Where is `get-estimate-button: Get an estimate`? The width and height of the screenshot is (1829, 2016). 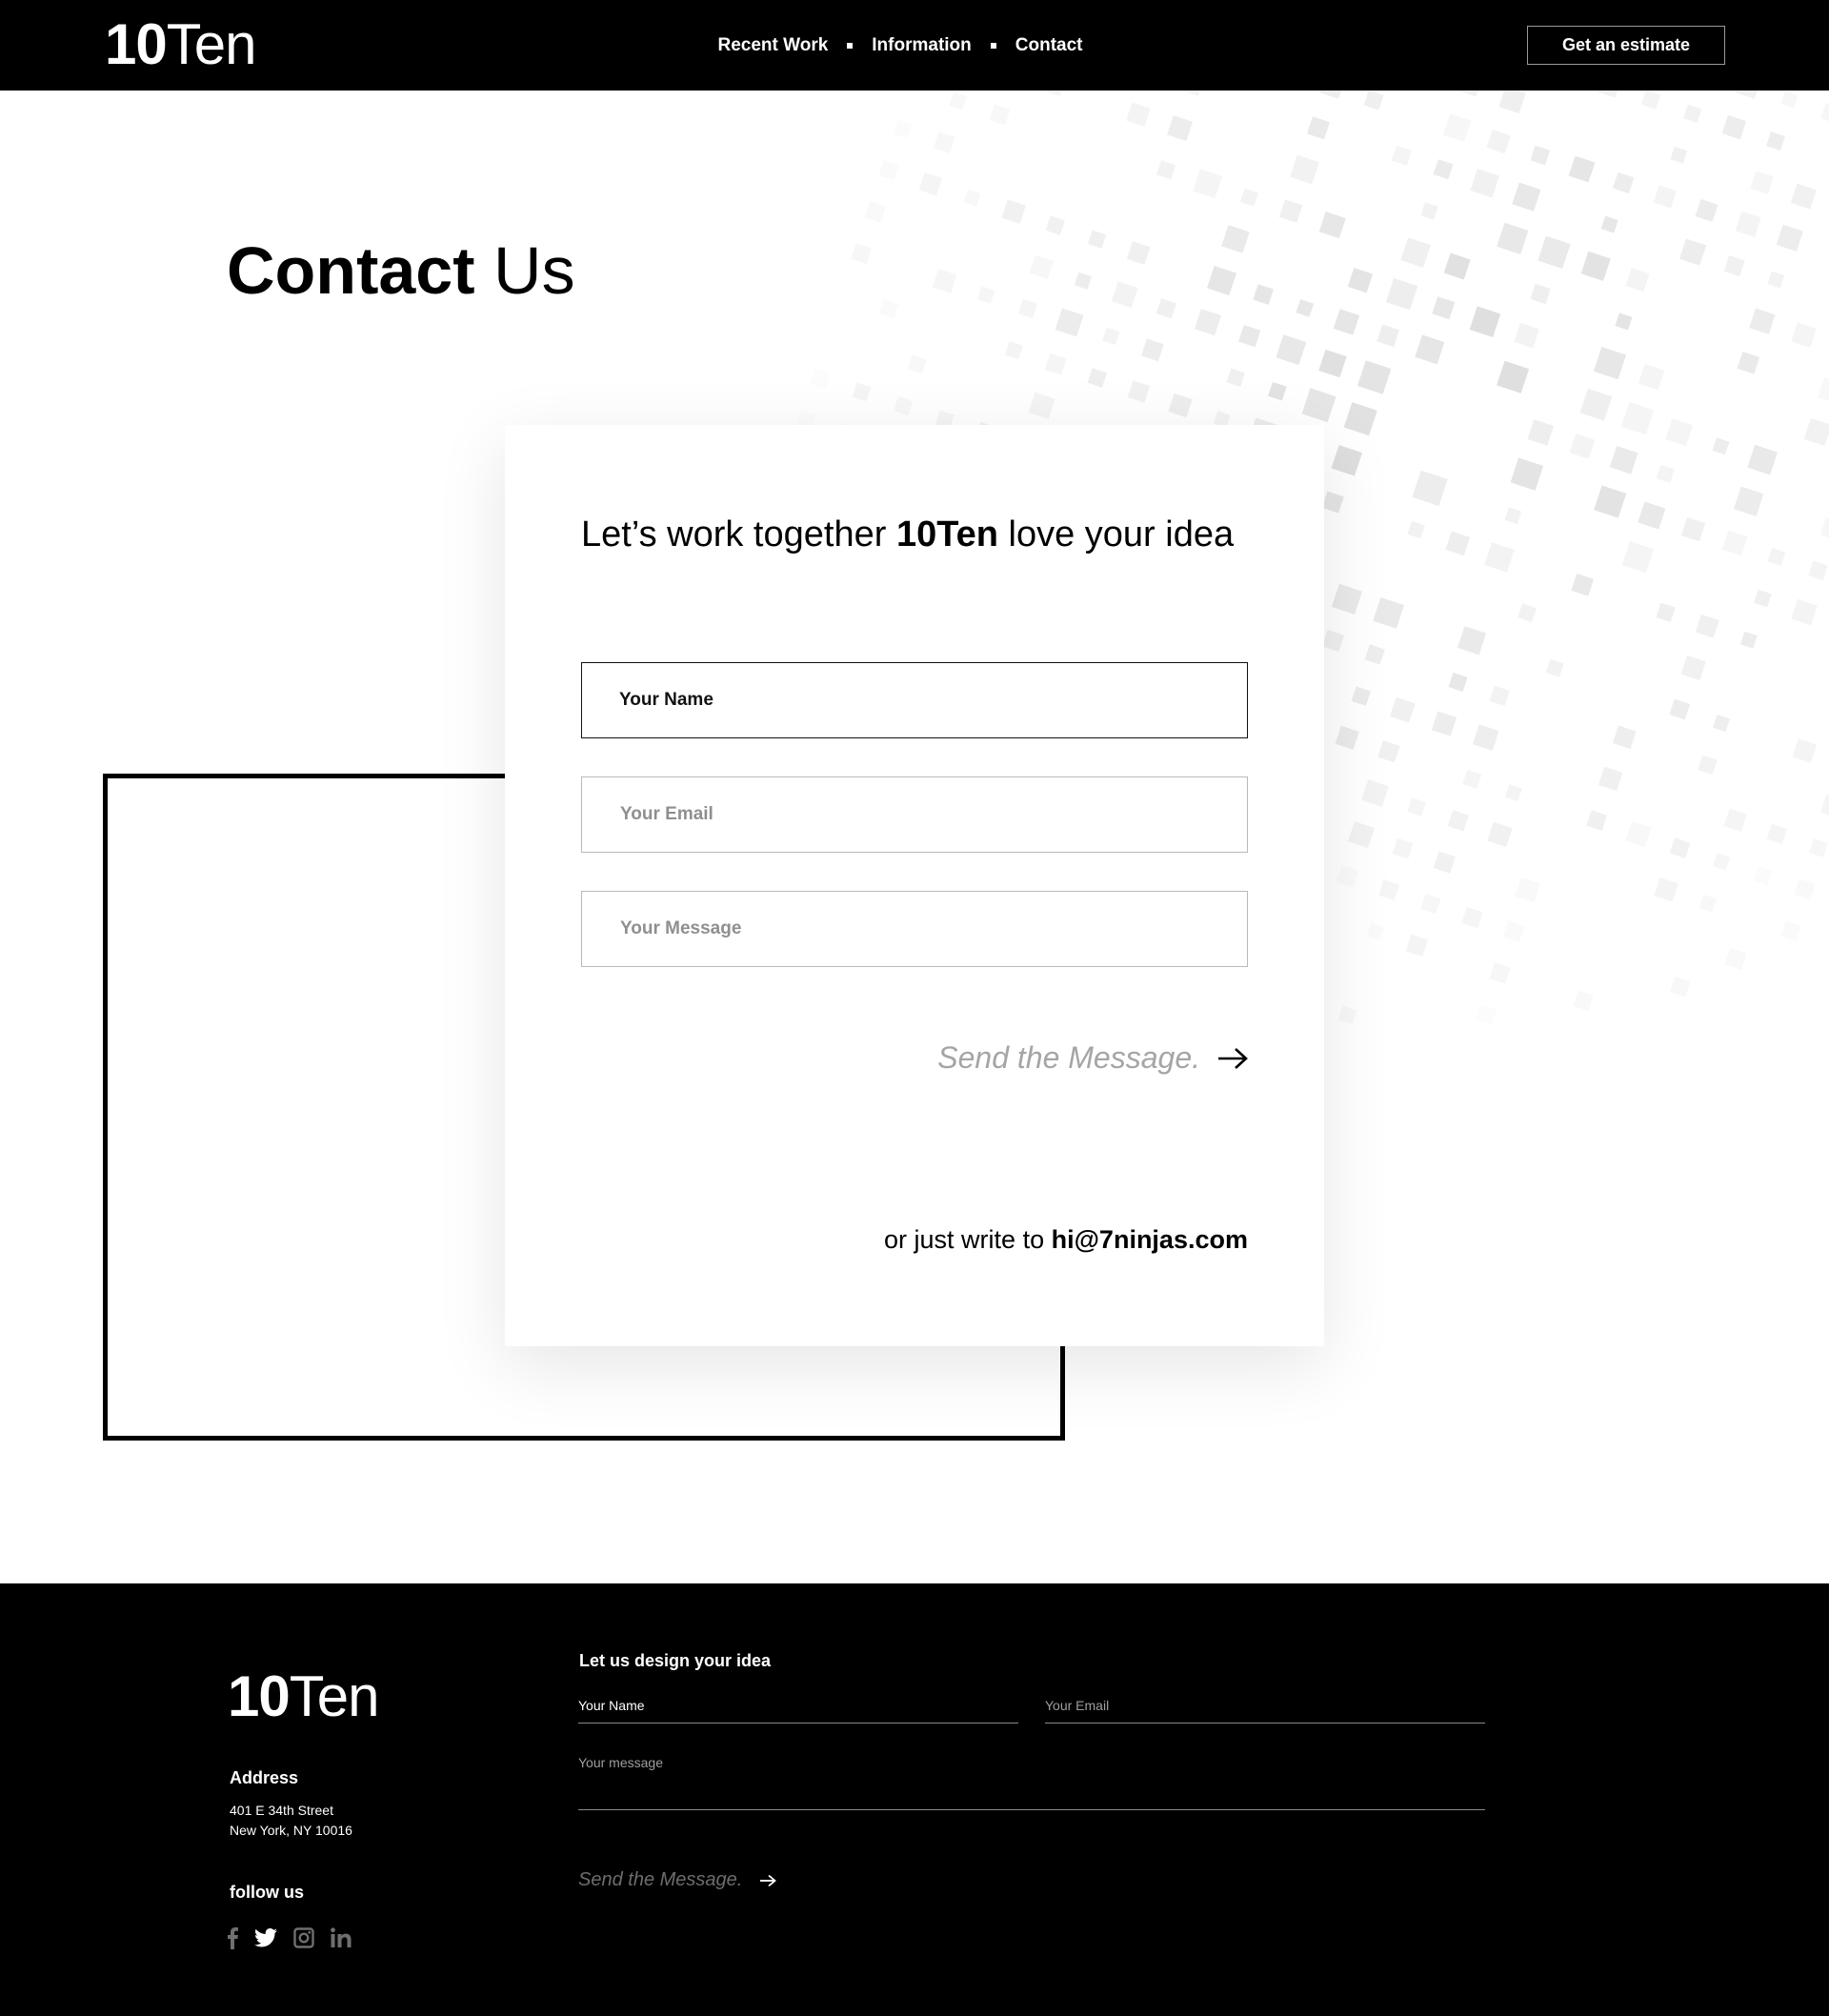 get-estimate-button: Get an estimate is located at coordinates (1626, 46).